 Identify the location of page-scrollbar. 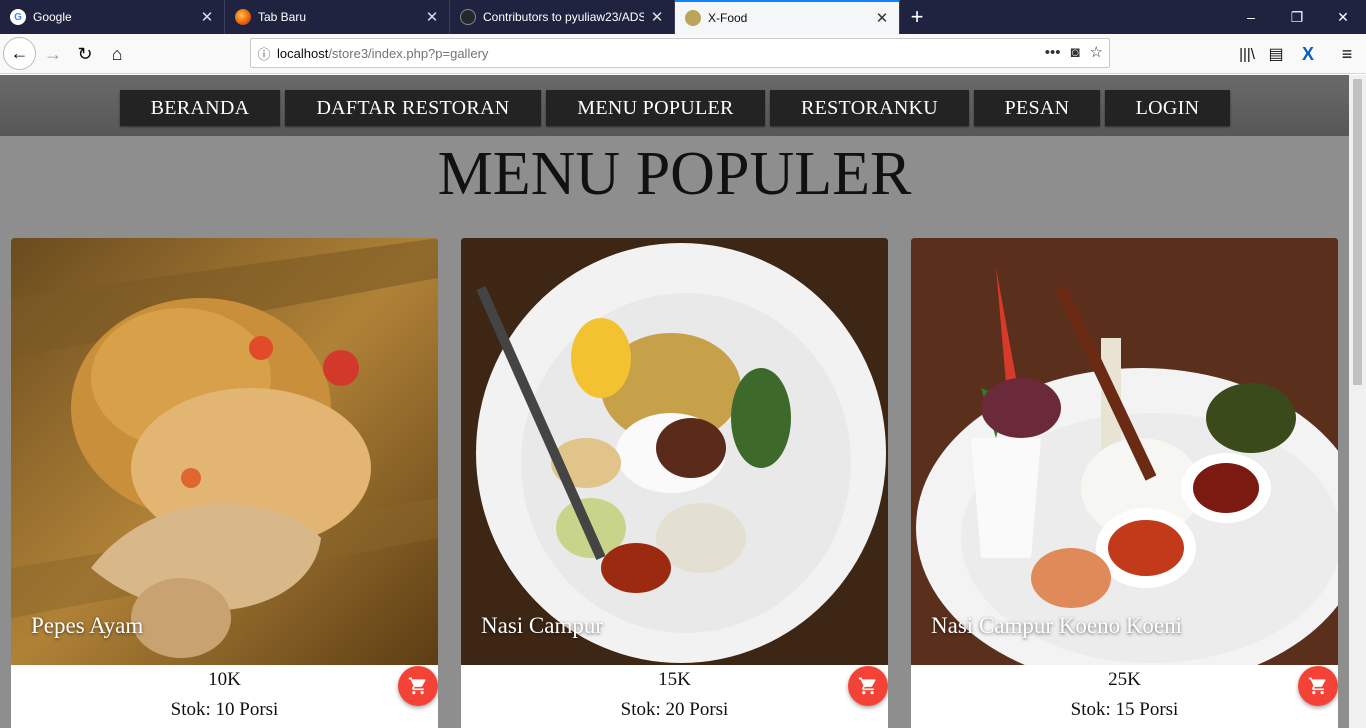
(1357, 401).